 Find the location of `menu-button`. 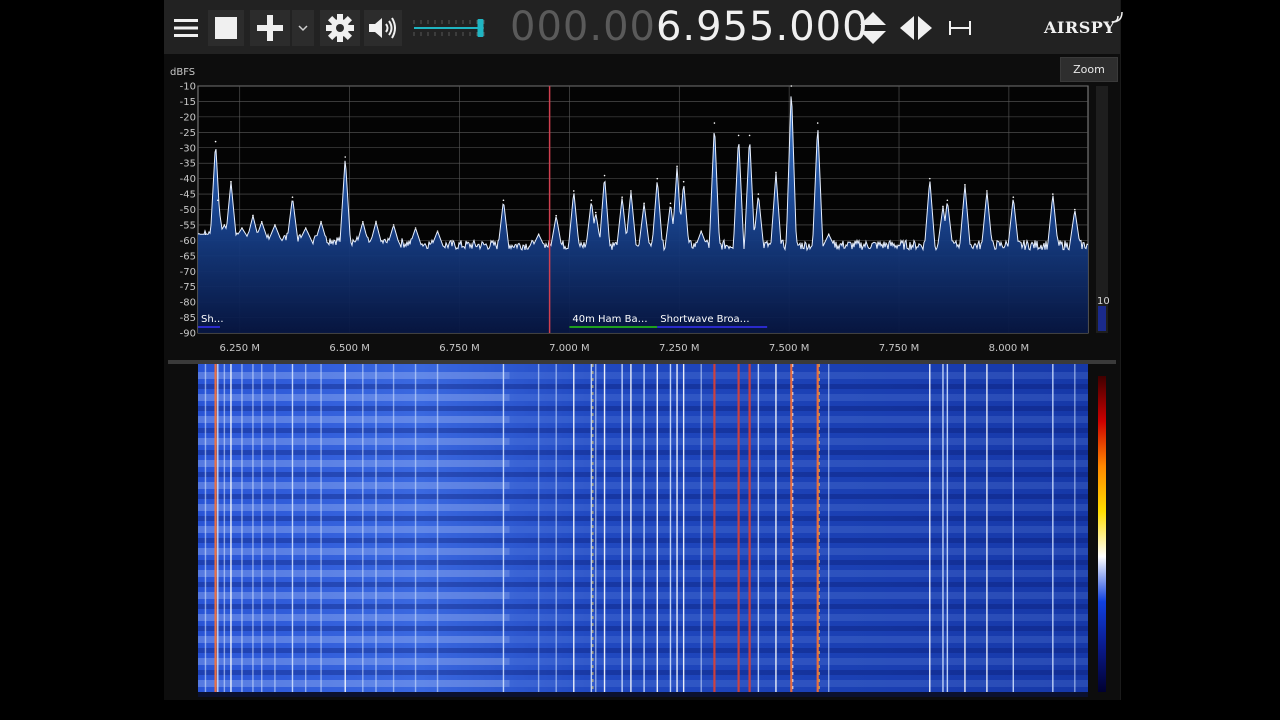

menu-button is located at coordinates (186, 28).